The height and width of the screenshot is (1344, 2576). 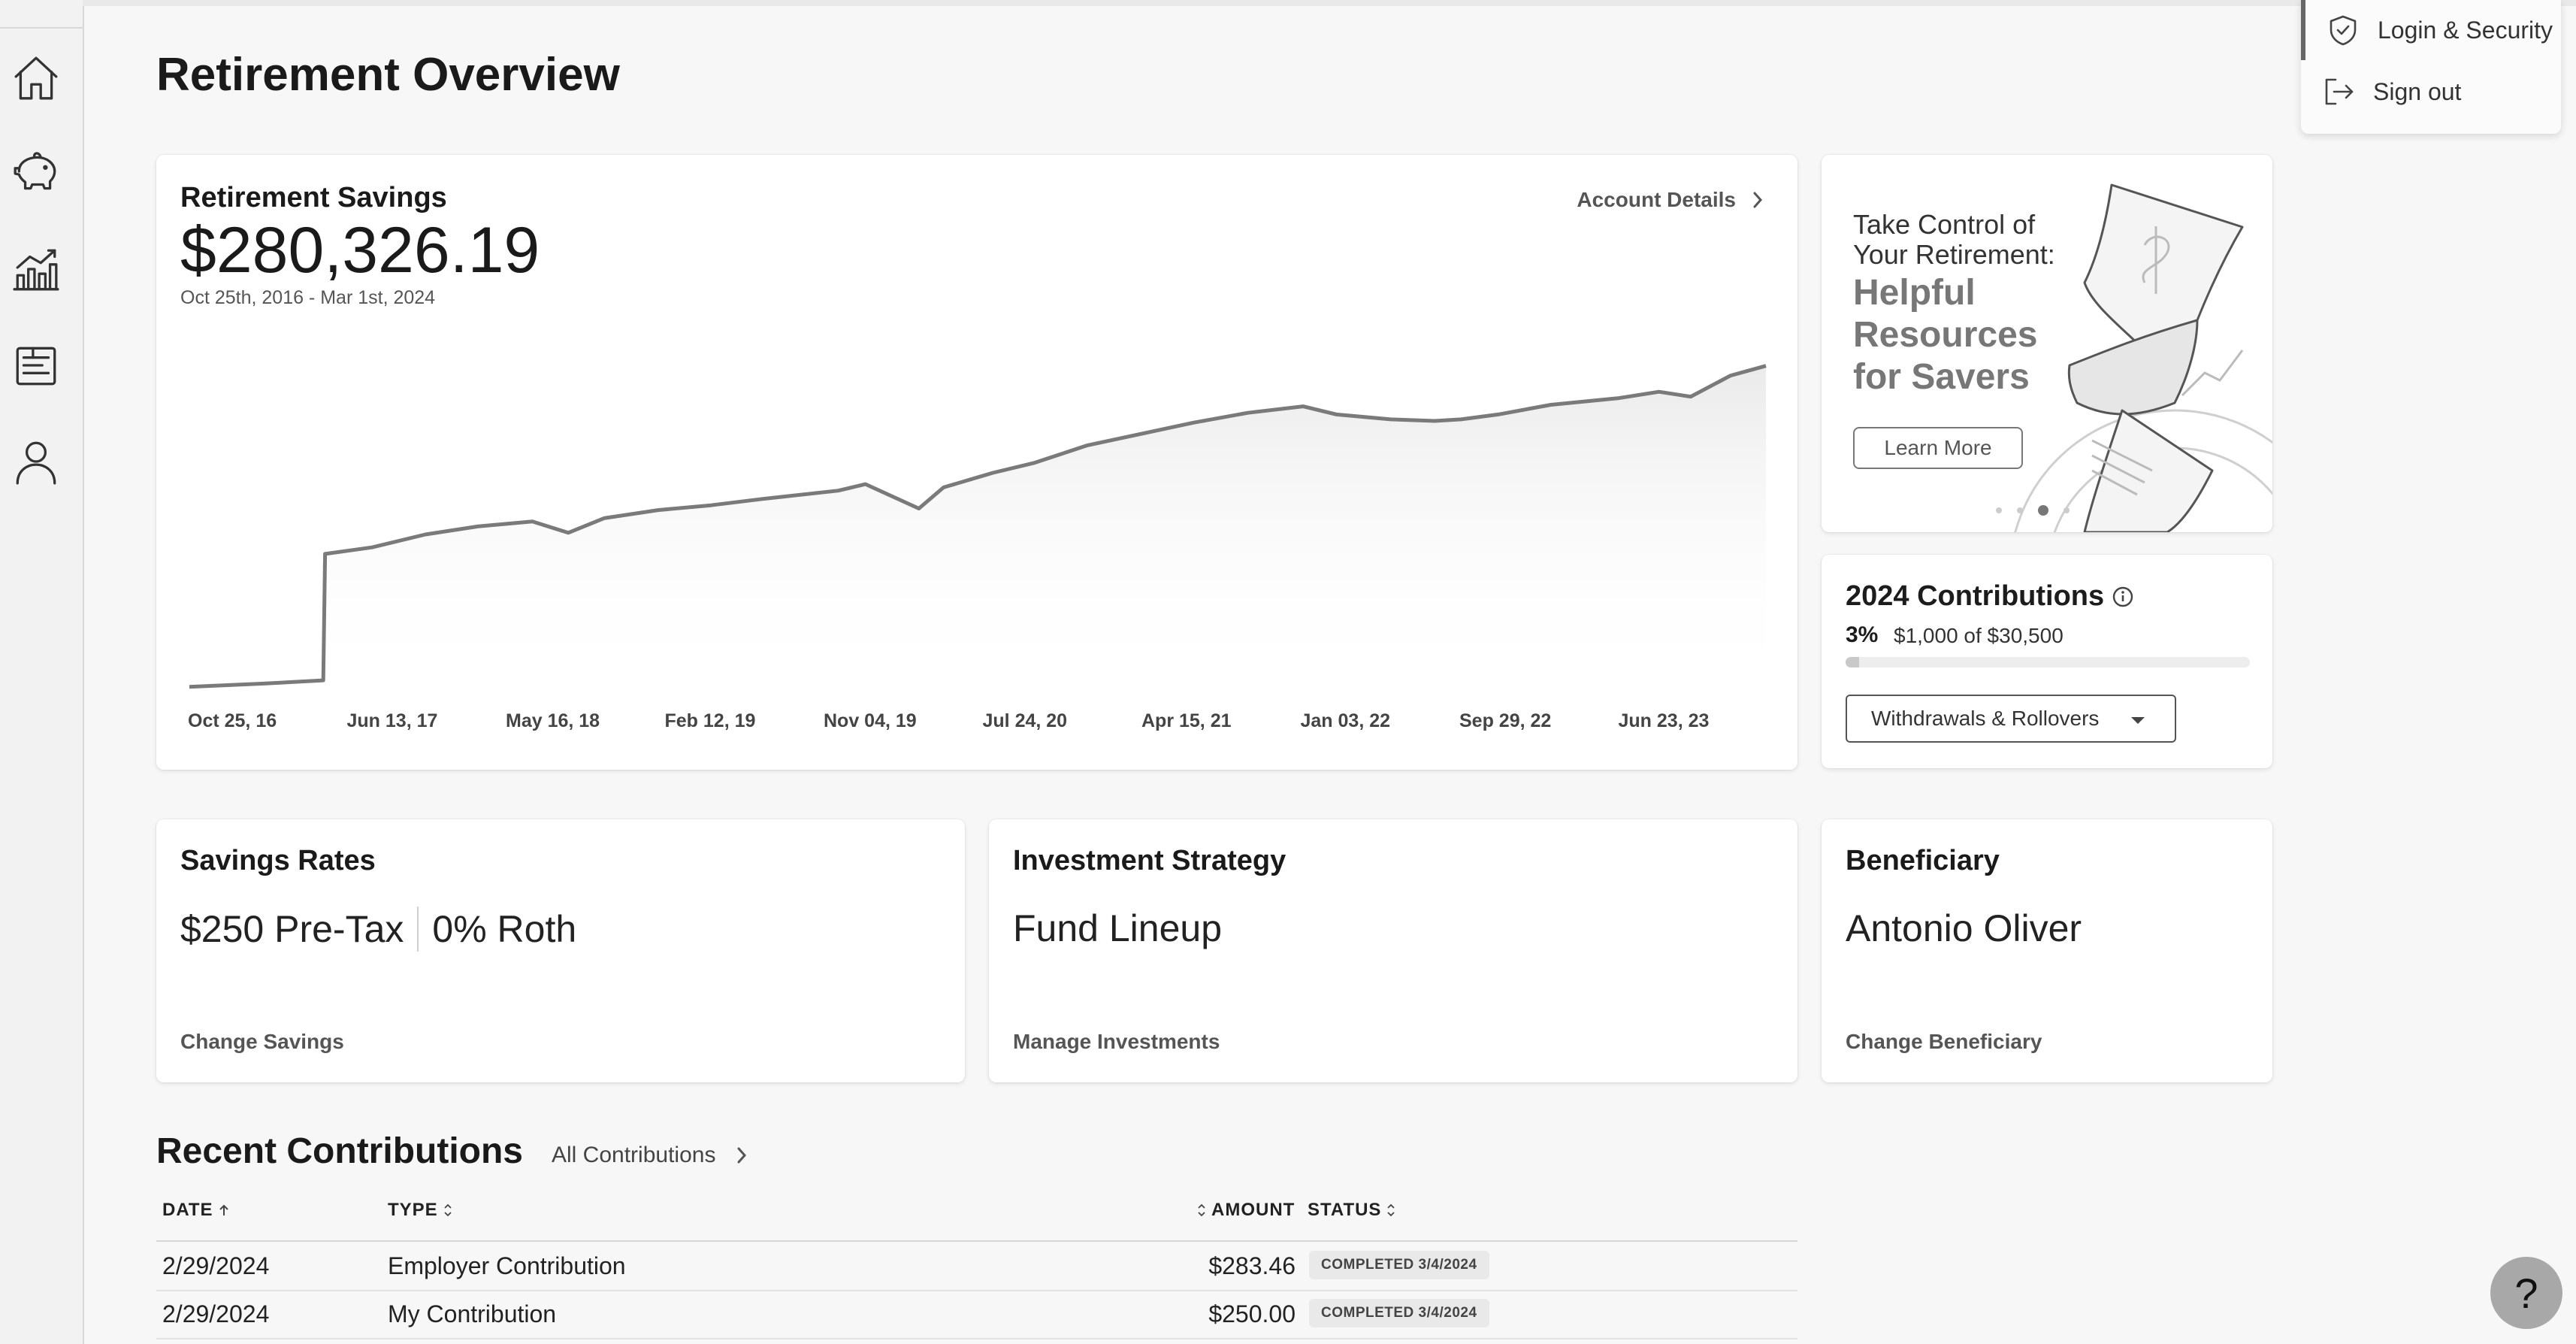 I want to click on beneficiary-name: Antonio Oliver, so click(x=1964, y=928).